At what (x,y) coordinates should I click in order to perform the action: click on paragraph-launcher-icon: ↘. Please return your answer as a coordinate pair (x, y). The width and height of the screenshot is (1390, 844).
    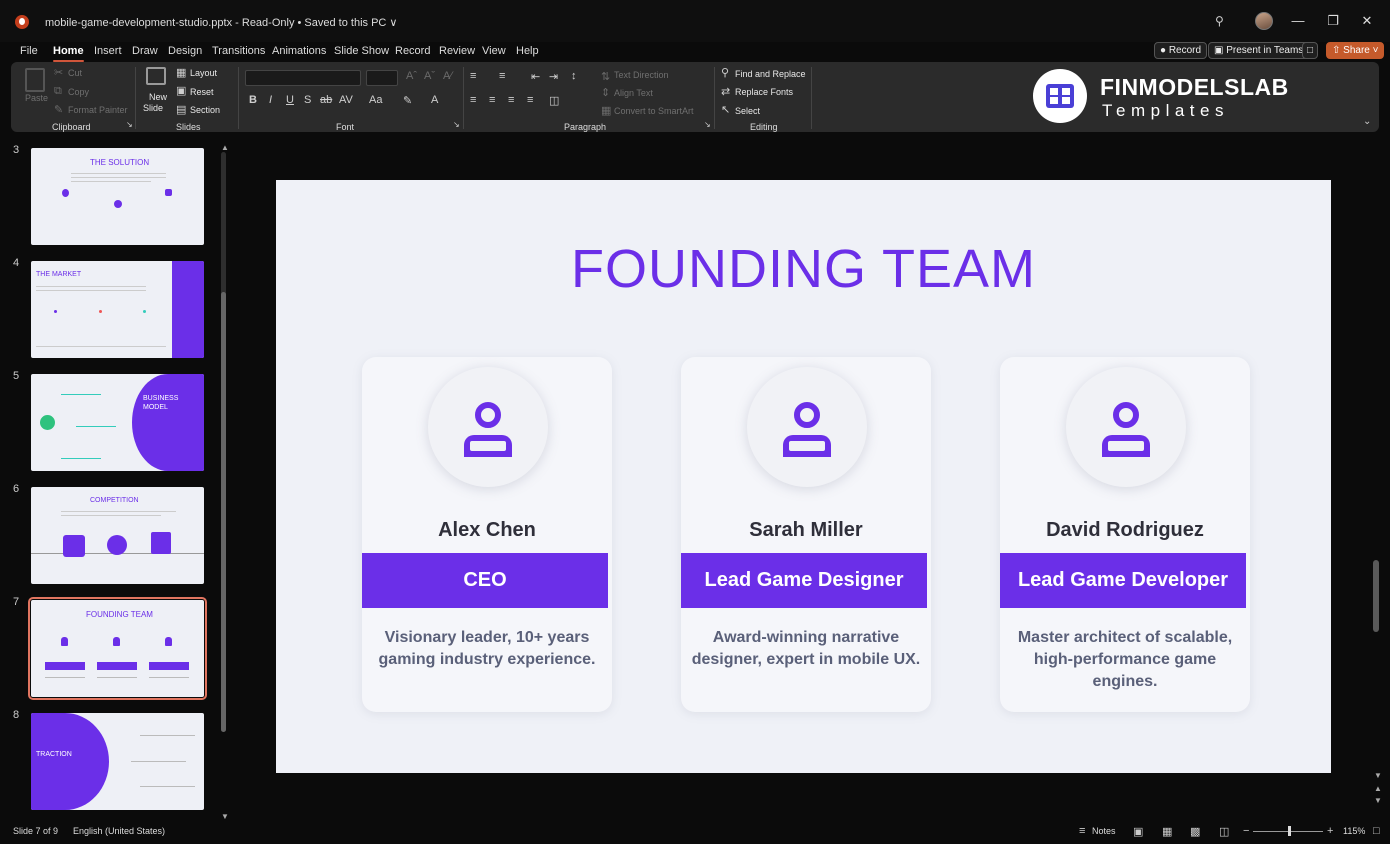
    Looking at the image, I should click on (707, 124).